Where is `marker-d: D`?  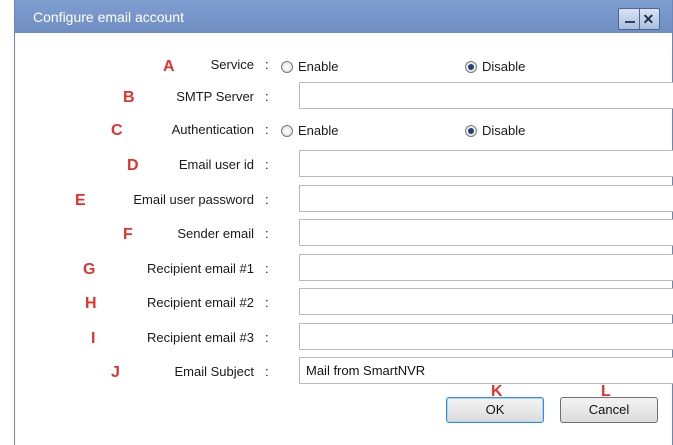
marker-d: D is located at coordinates (133, 165).